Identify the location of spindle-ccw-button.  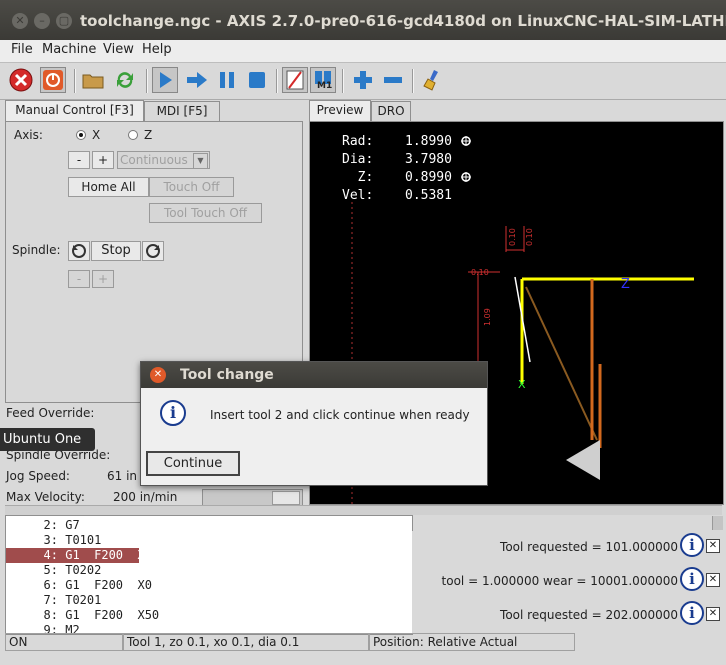
(79, 251).